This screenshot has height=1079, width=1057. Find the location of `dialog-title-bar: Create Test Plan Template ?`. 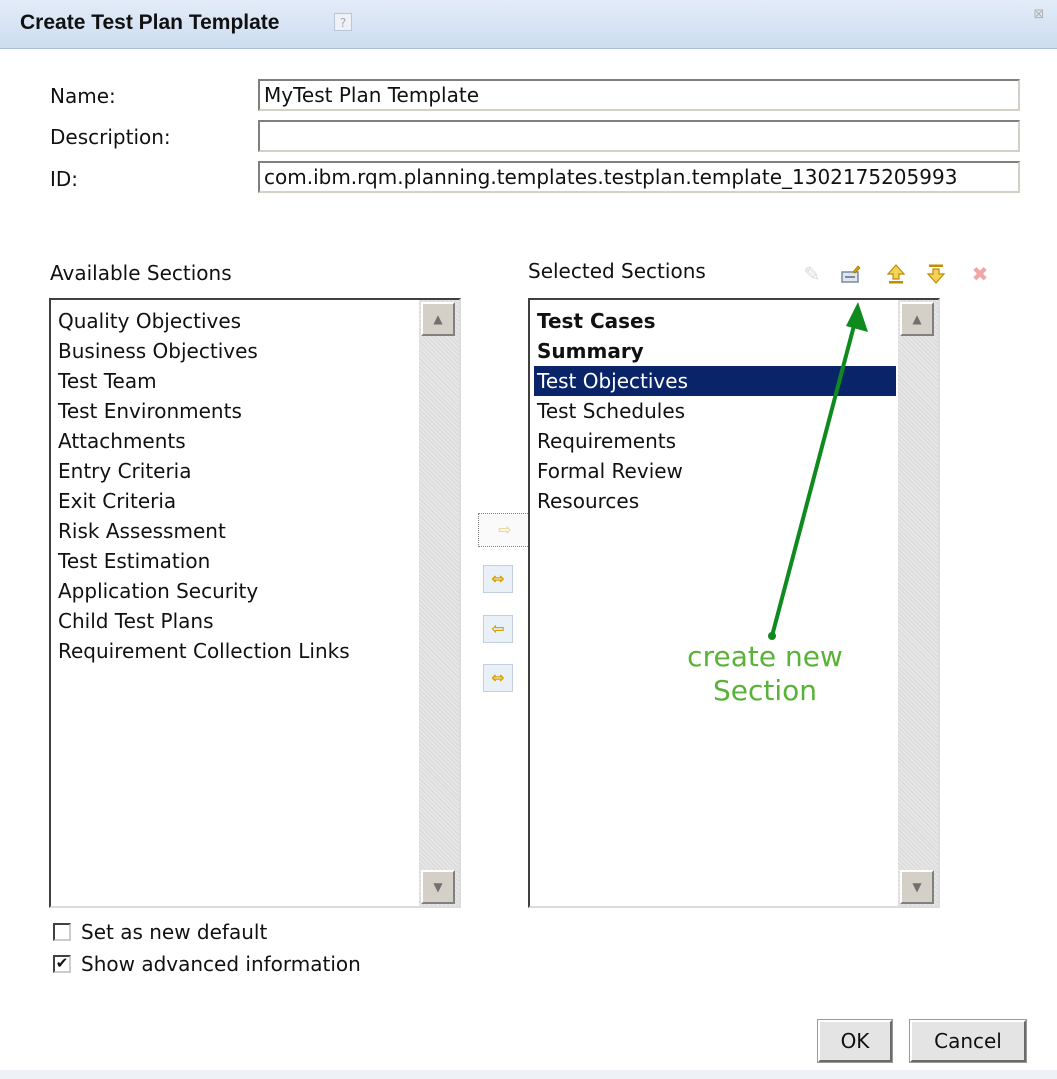

dialog-title-bar: Create Test Plan Template ? is located at coordinates (528, 24).